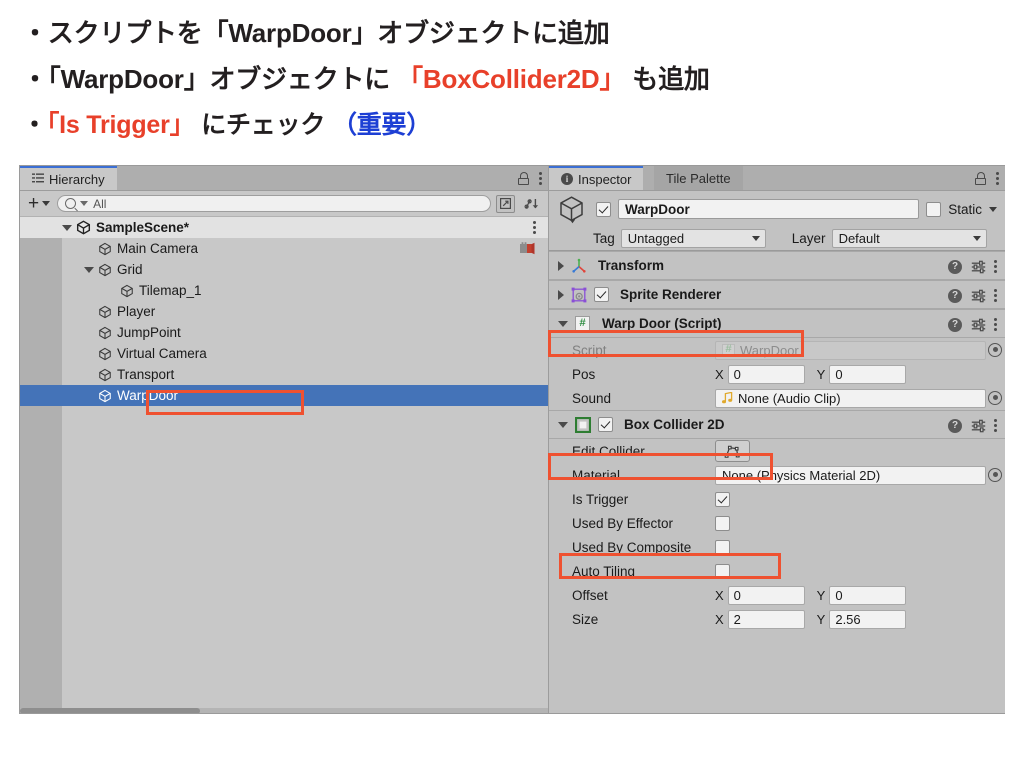 This screenshot has width=1024, height=768. What do you see at coordinates (769, 209) in the screenshot?
I see `gameobject-name-input: WarpDoor` at bounding box center [769, 209].